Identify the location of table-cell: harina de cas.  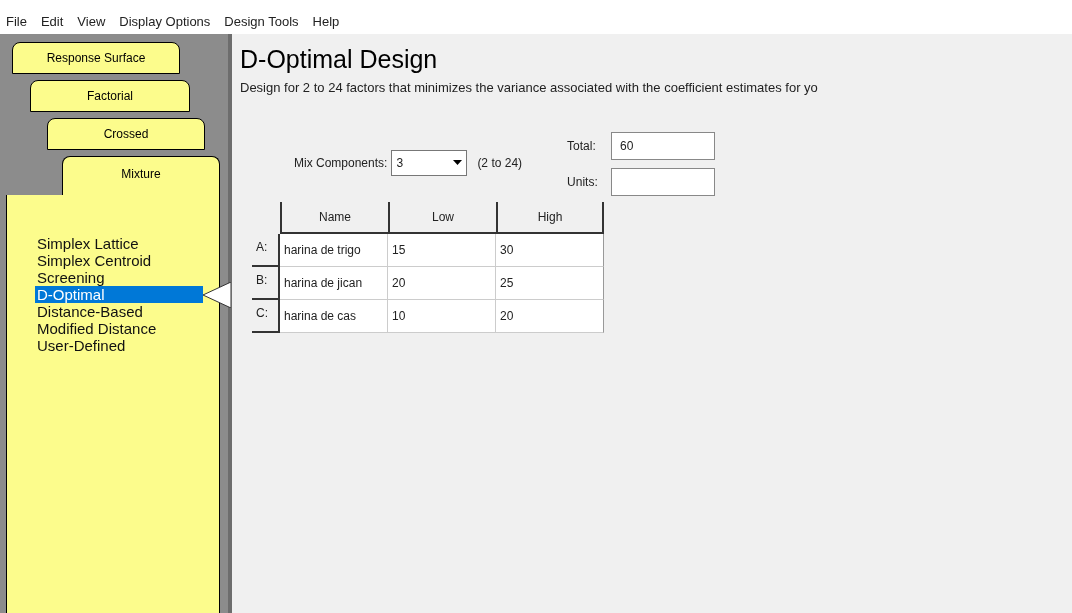
(334, 316).